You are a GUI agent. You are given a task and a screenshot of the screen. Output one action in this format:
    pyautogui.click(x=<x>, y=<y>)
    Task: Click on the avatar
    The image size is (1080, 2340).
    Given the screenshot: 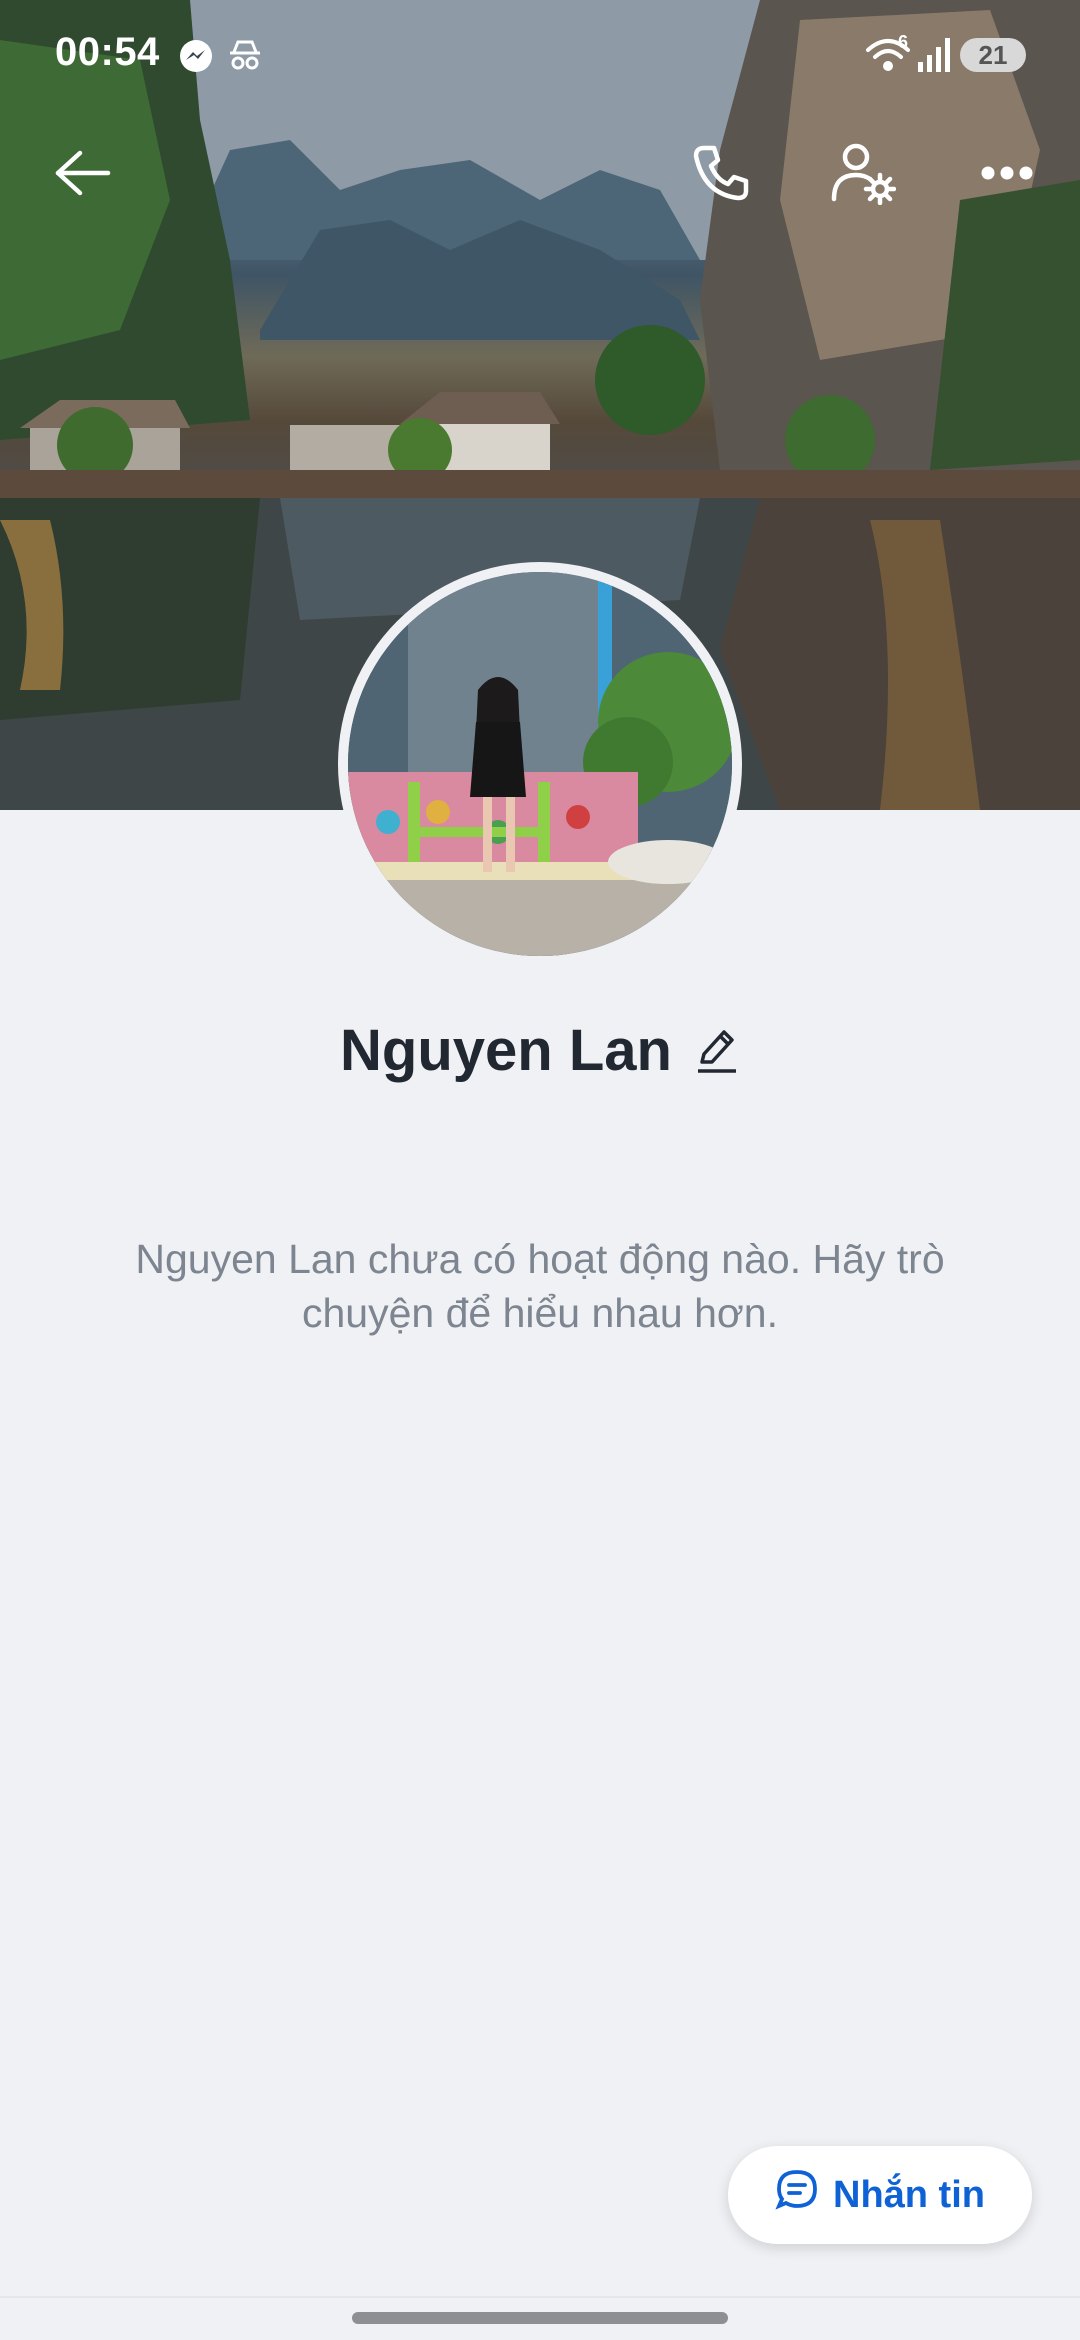 What is the action you would take?
    pyautogui.click(x=540, y=764)
    